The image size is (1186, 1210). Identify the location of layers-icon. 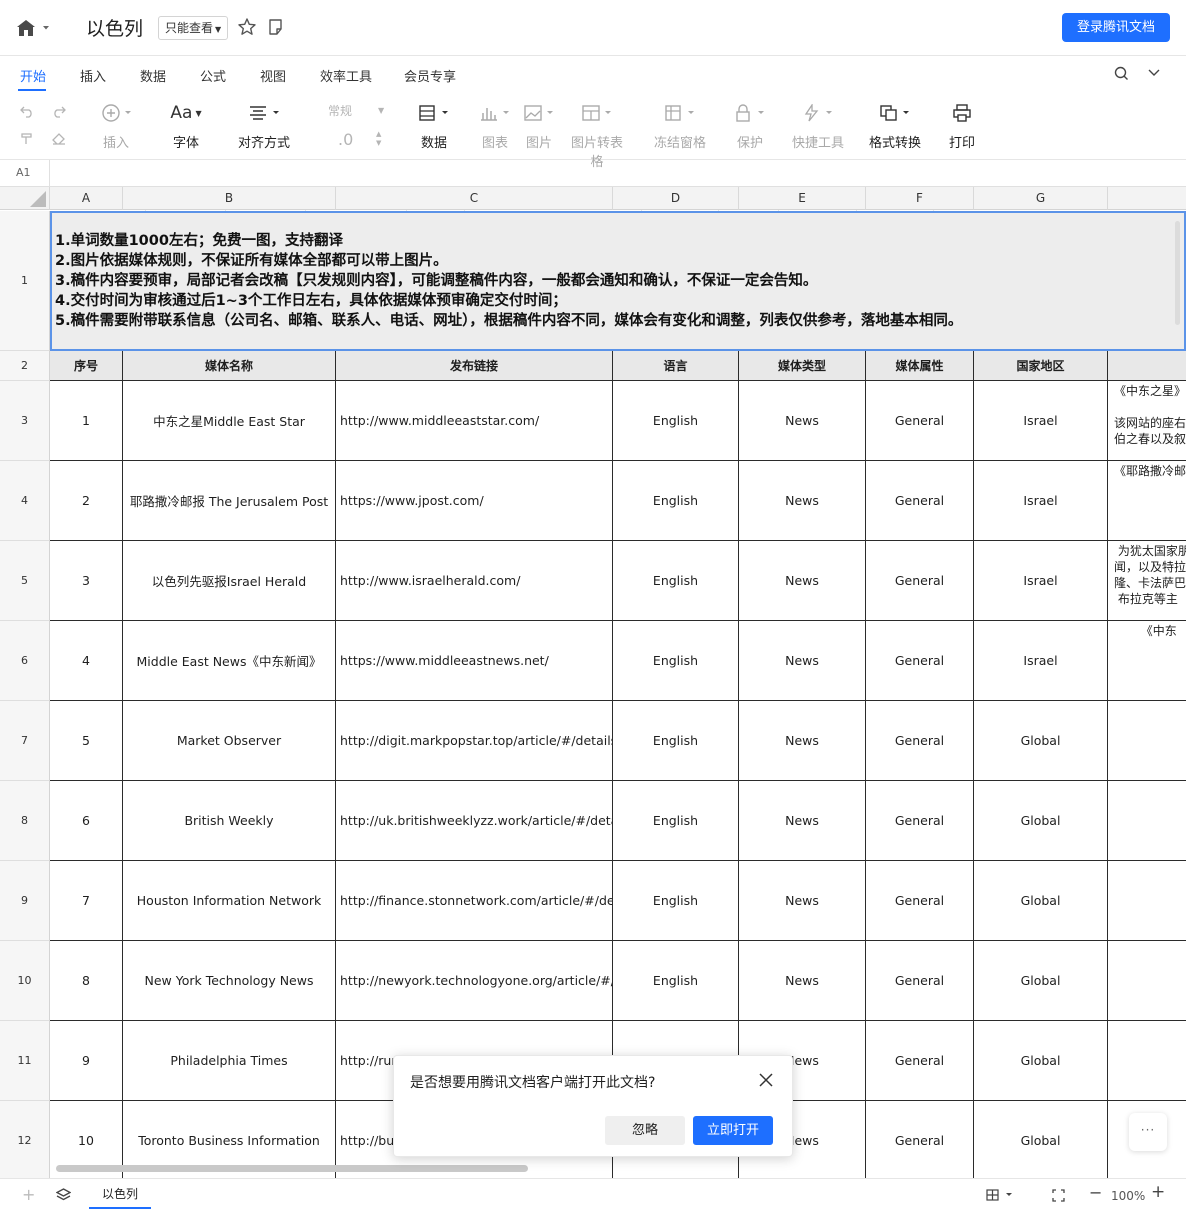
(63, 1195).